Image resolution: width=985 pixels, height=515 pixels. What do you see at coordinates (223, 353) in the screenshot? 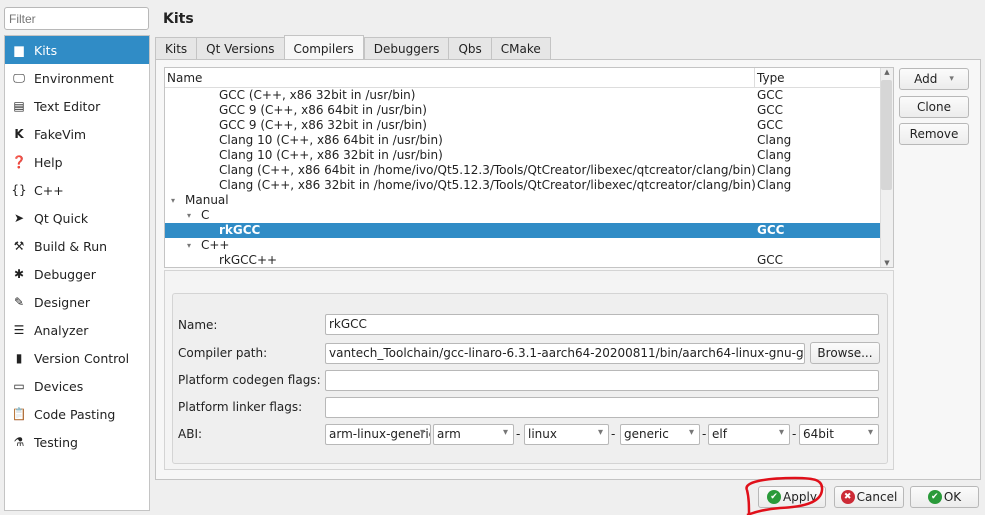
I see `compiler-path-label: Compiler path:` at bounding box center [223, 353].